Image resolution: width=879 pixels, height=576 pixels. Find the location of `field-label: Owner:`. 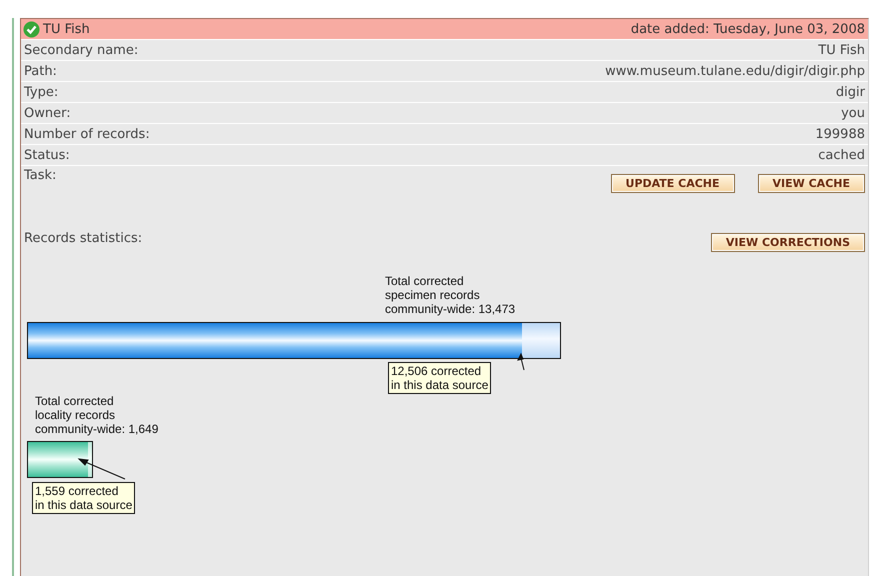

field-label: Owner: is located at coordinates (47, 113).